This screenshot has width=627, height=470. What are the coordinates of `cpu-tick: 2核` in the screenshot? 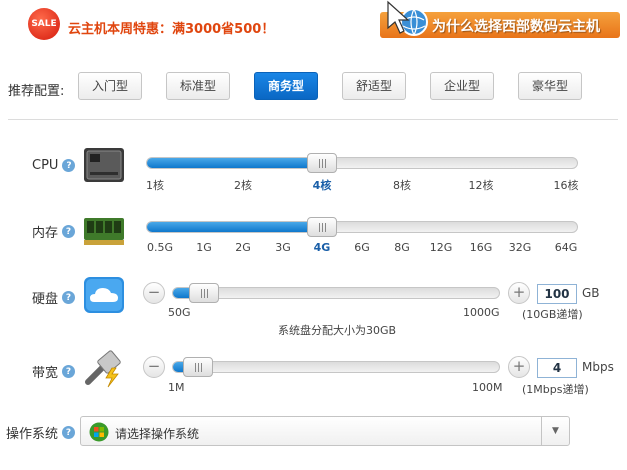 It's located at (243, 185).